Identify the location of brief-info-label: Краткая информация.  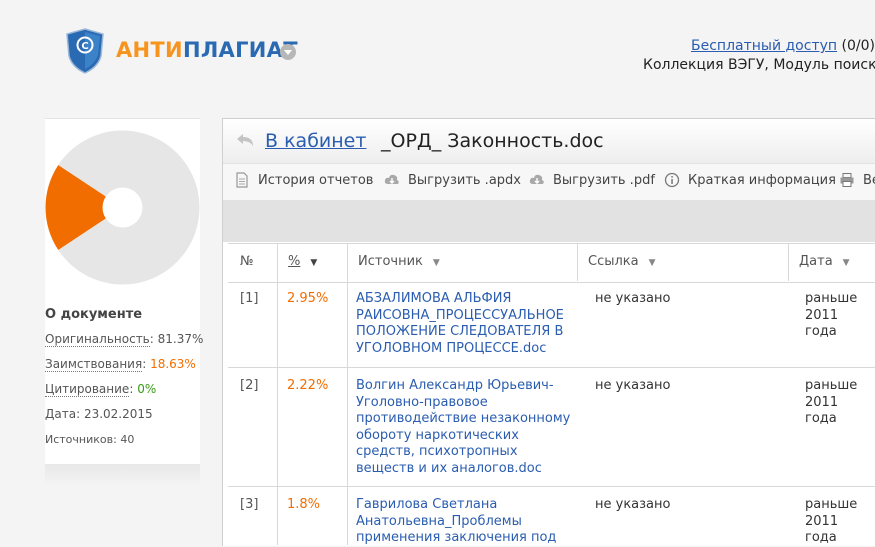
(762, 180).